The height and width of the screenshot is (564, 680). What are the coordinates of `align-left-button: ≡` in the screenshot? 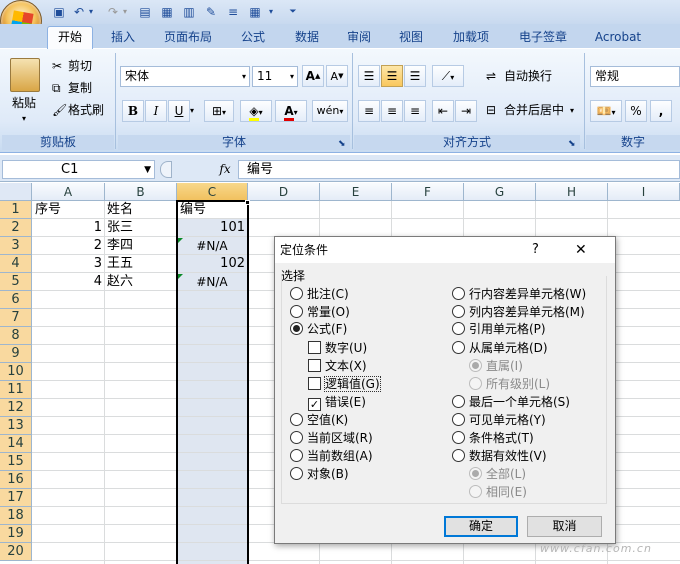 It's located at (369, 111).